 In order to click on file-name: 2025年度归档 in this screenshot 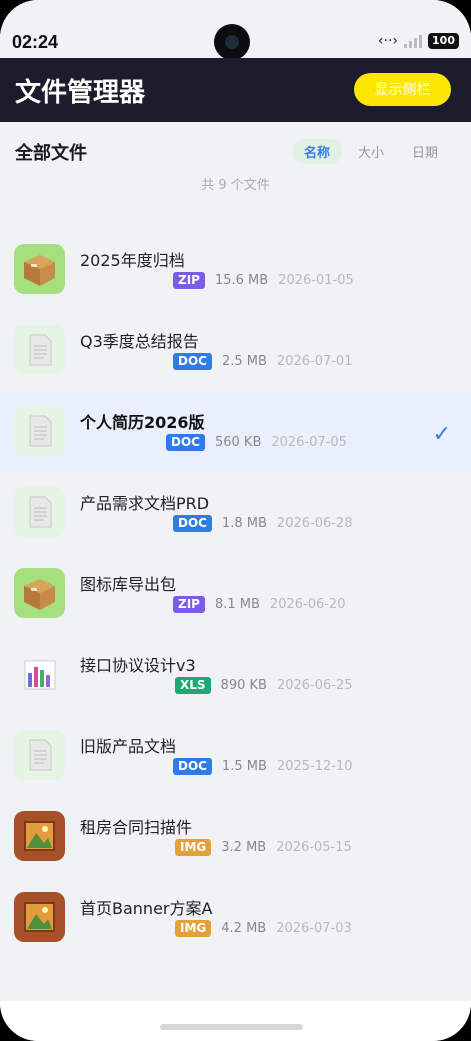, I will do `click(132, 260)`.